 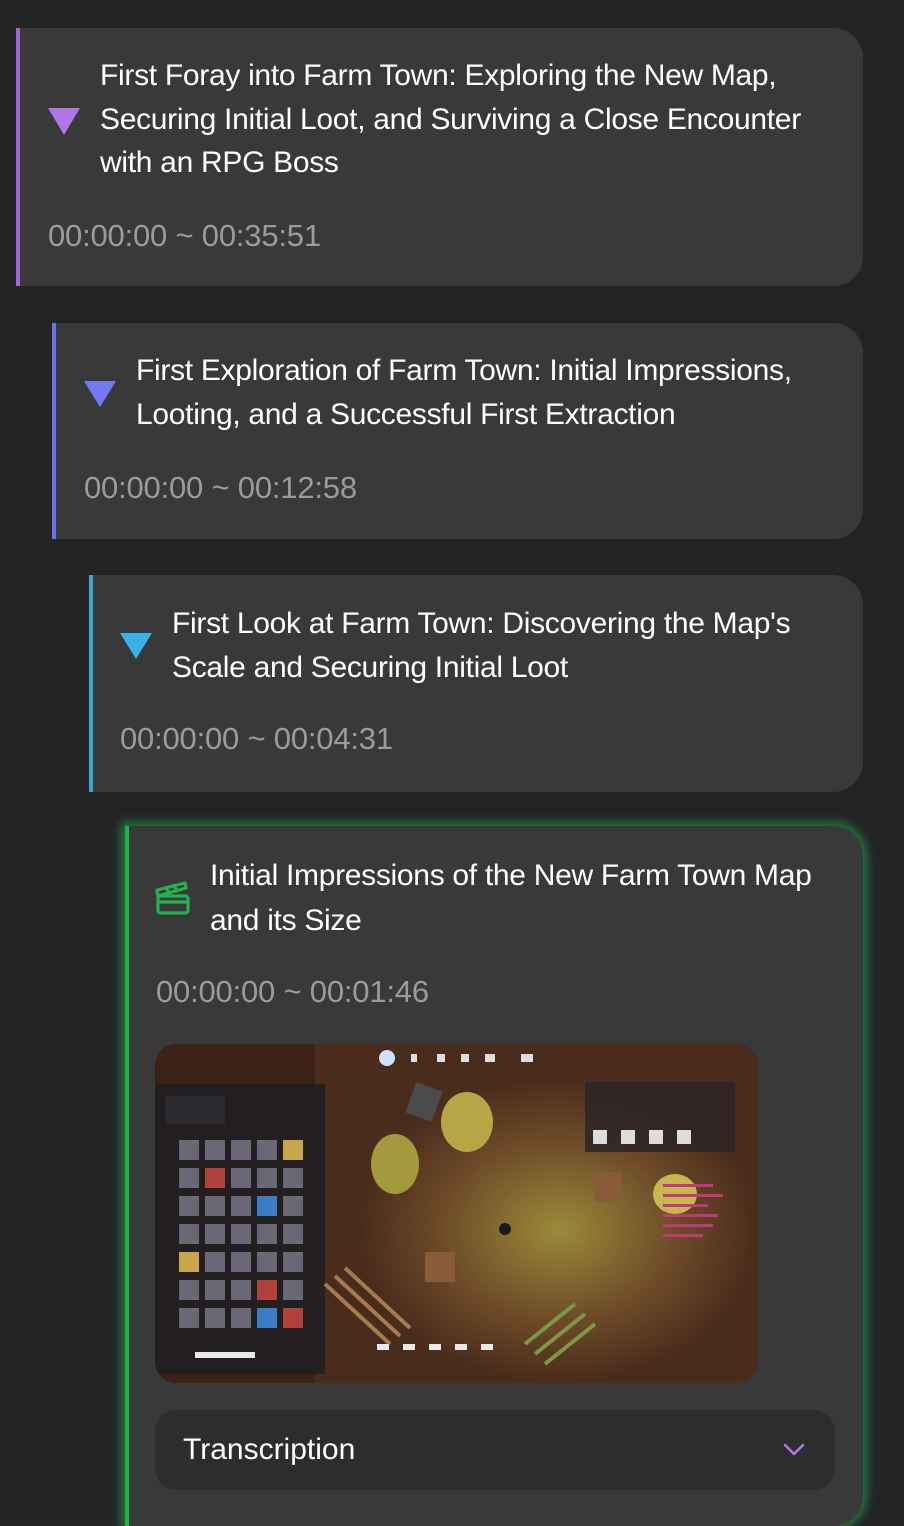 What do you see at coordinates (794, 1449) in the screenshot?
I see `chevron-down-icon` at bounding box center [794, 1449].